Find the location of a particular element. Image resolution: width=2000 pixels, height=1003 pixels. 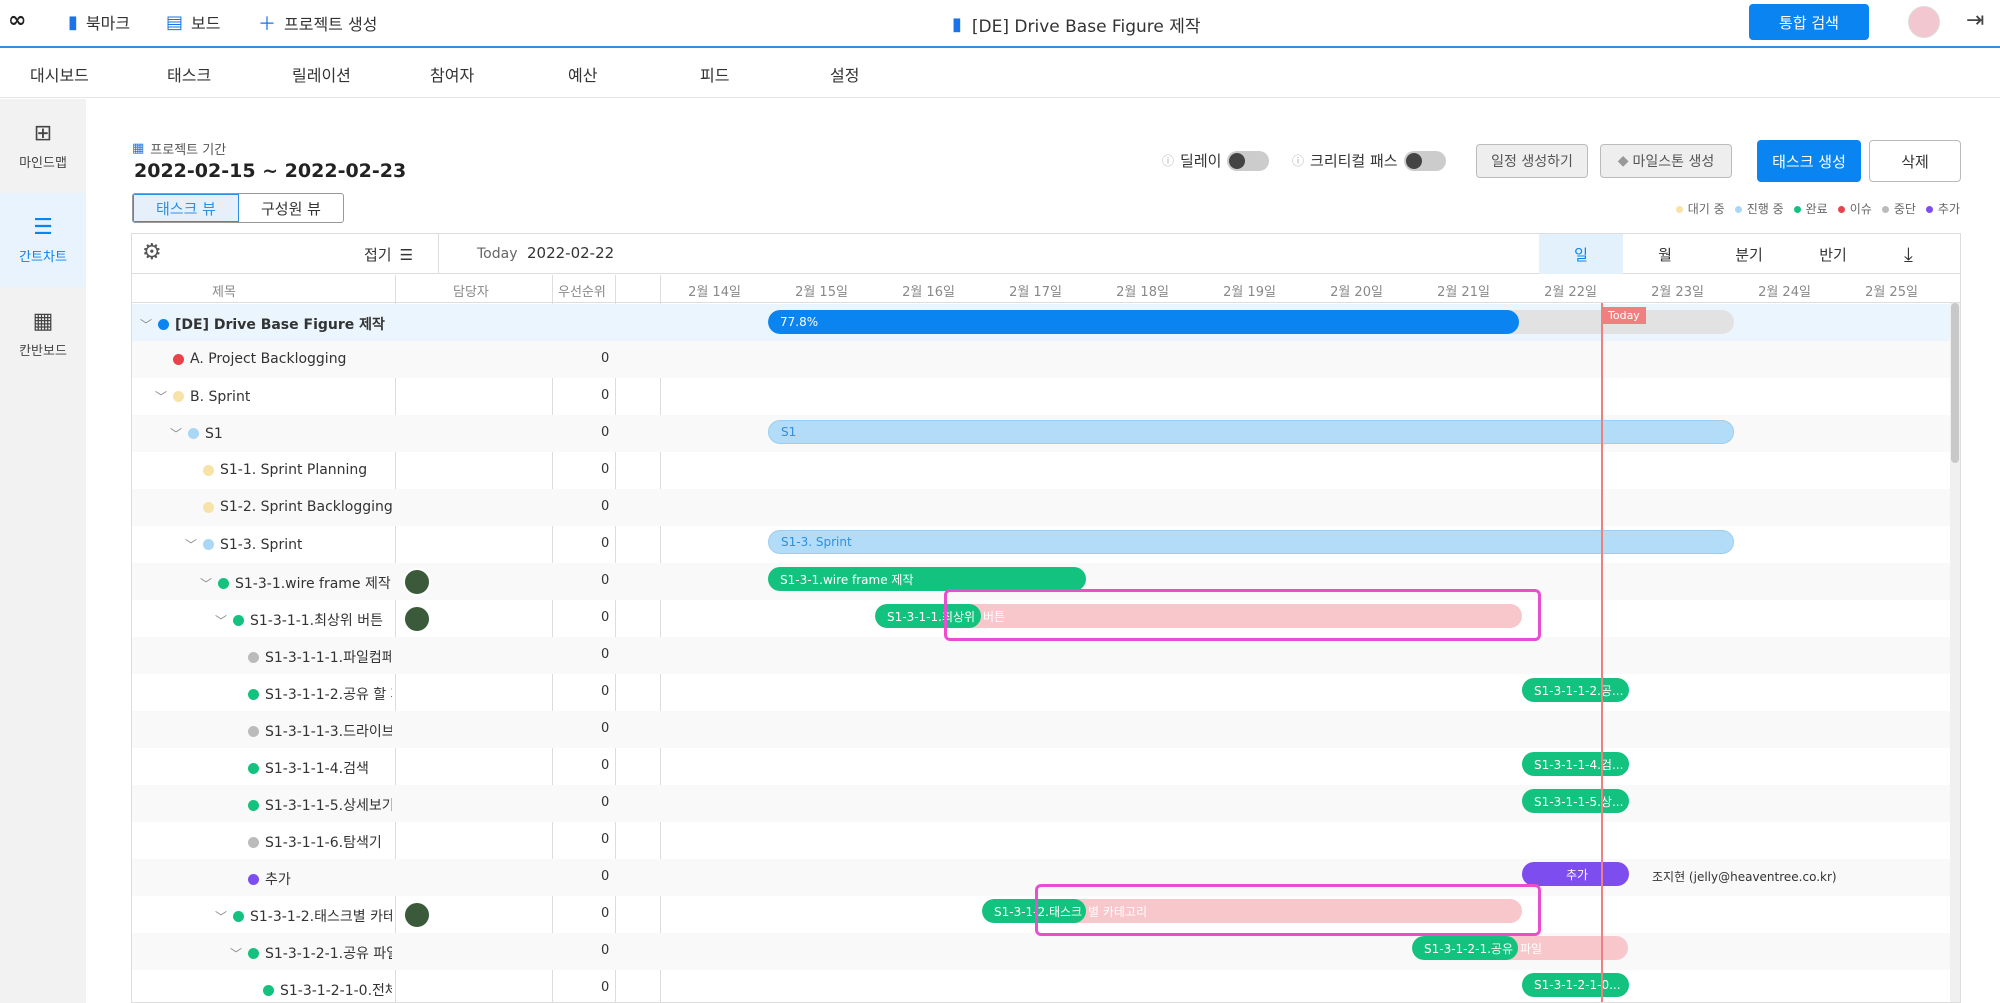

create-milestone-button: ◆ 마일스톤 생성 is located at coordinates (1666, 161).